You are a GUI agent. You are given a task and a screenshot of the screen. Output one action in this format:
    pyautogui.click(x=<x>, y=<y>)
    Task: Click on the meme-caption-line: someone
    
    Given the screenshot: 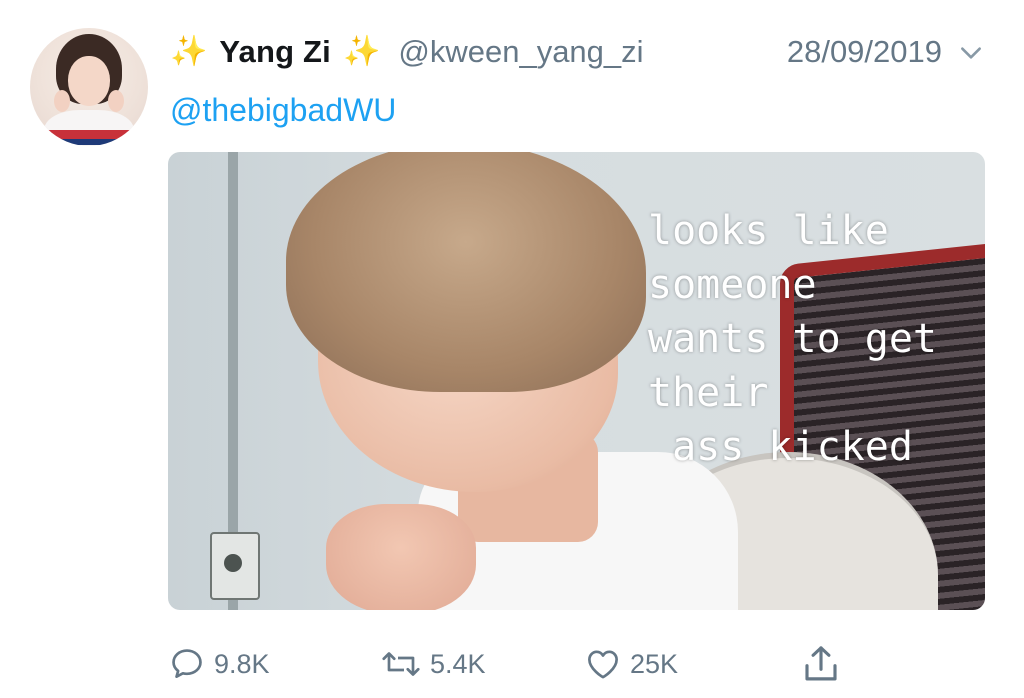 What is the action you would take?
    pyautogui.click(x=732, y=285)
    